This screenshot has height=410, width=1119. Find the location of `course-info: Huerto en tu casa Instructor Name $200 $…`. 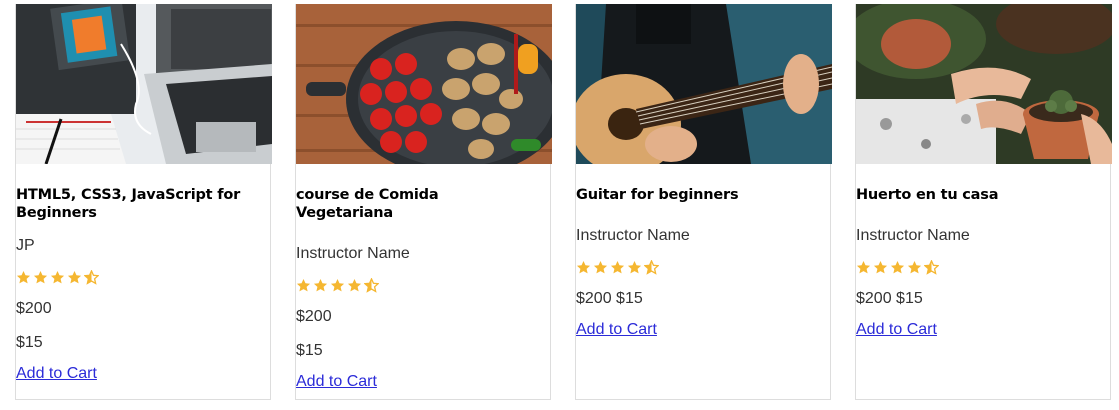

course-info: Huerto en tu casa Instructor Name $200 $… is located at coordinates (976, 263).